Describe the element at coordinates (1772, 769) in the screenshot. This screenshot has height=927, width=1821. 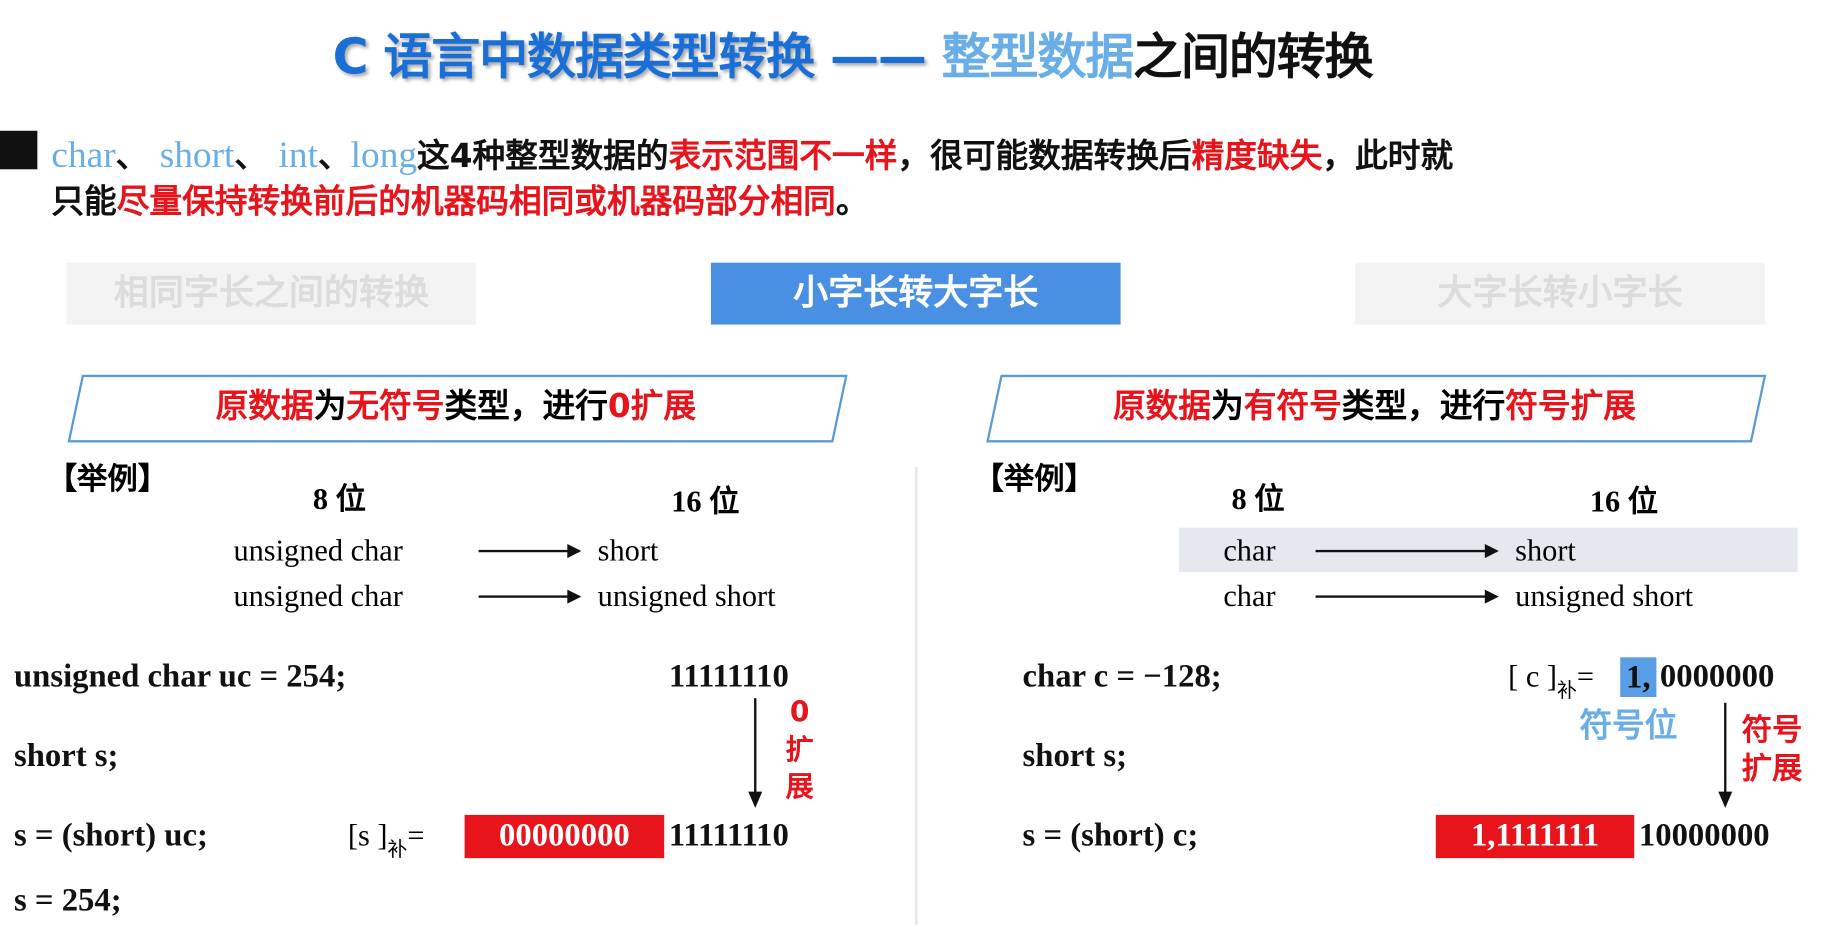
I see `l: 扩展` at that location.